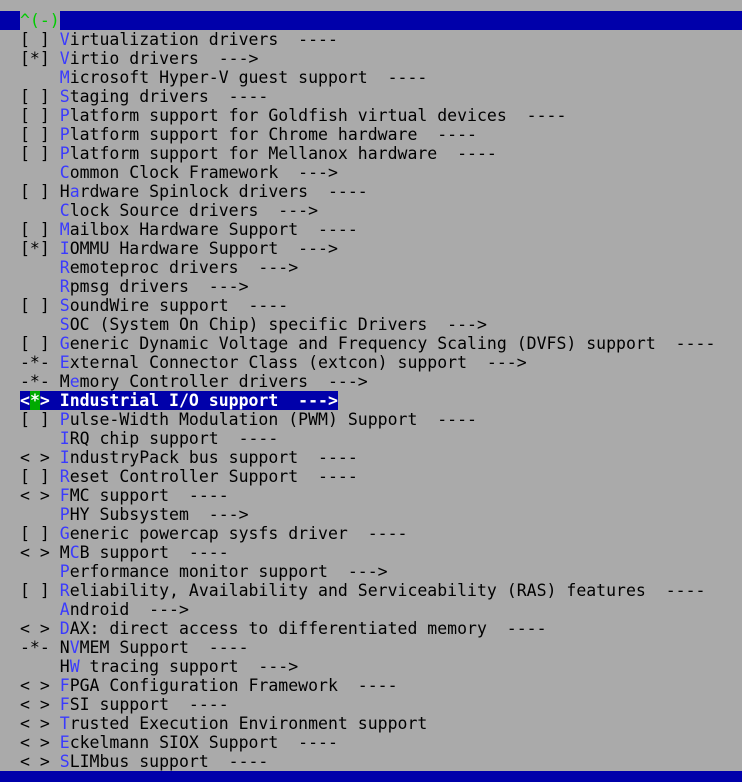 The height and width of the screenshot is (782, 742). I want to click on item-label: oundWire support ----, so click(179, 305).